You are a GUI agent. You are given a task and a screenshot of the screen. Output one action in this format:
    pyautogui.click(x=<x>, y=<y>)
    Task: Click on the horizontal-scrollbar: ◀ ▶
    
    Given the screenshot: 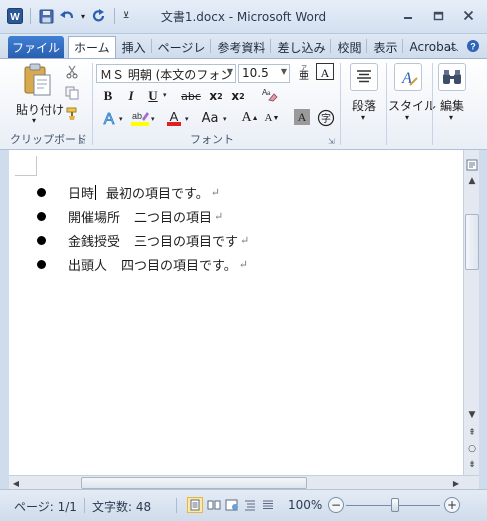 What is the action you would take?
    pyautogui.click(x=244, y=482)
    